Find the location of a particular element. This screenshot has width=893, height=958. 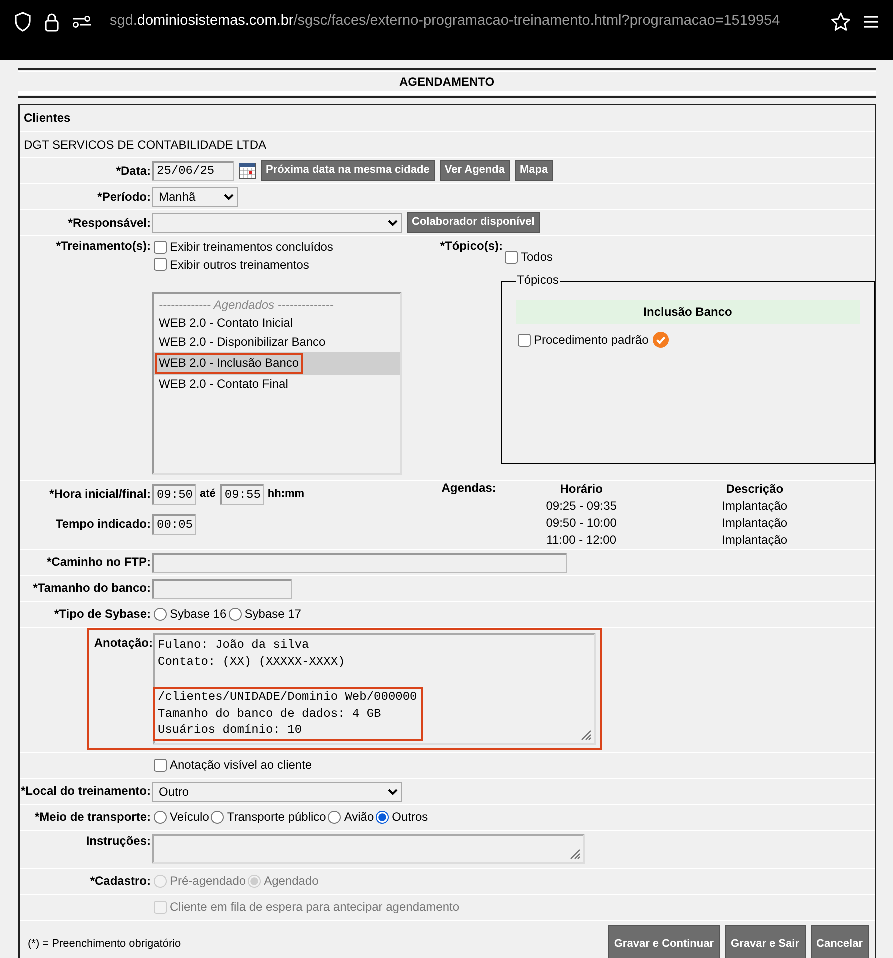

menu-icon is located at coordinates (871, 22).